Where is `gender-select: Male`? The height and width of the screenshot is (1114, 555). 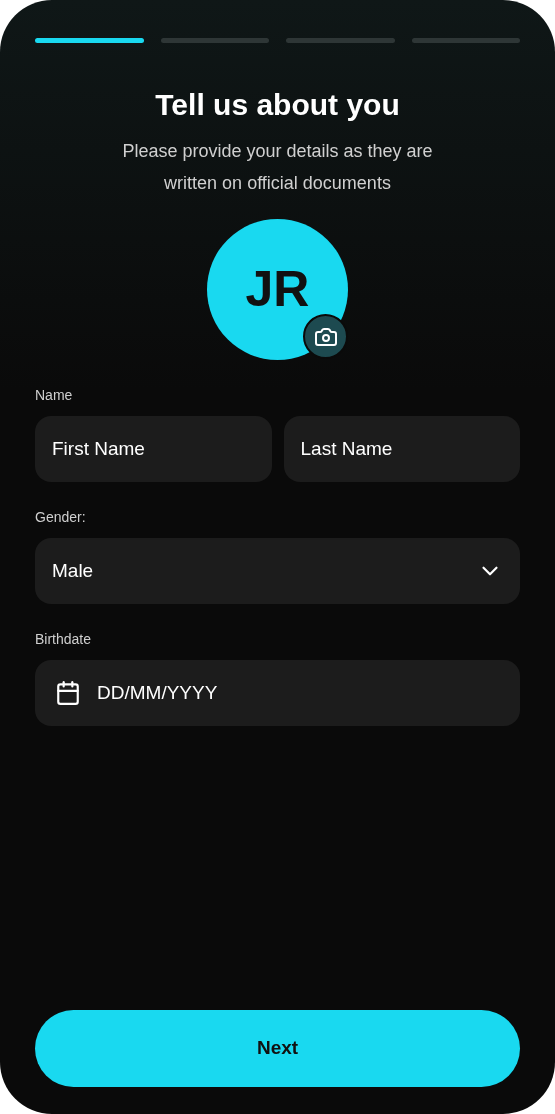 gender-select: Male is located at coordinates (277, 571).